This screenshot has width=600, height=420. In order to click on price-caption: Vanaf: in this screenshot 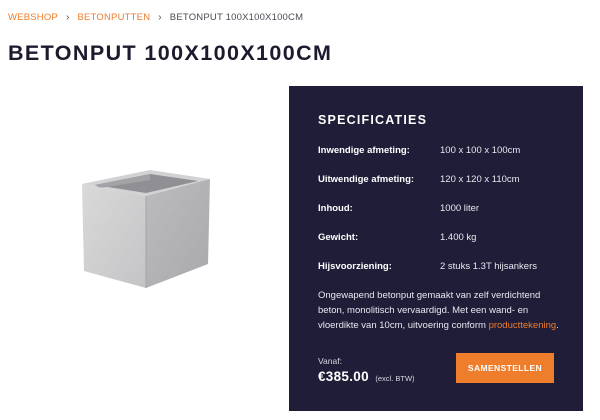, I will do `click(330, 361)`.